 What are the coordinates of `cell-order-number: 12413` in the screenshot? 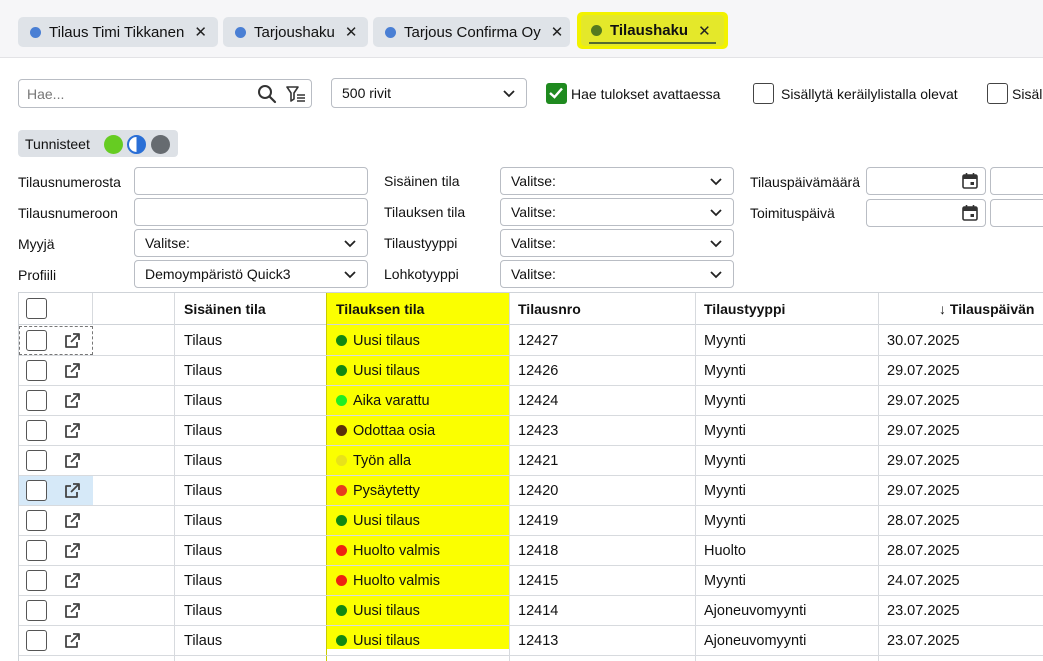 It's located at (538, 640).